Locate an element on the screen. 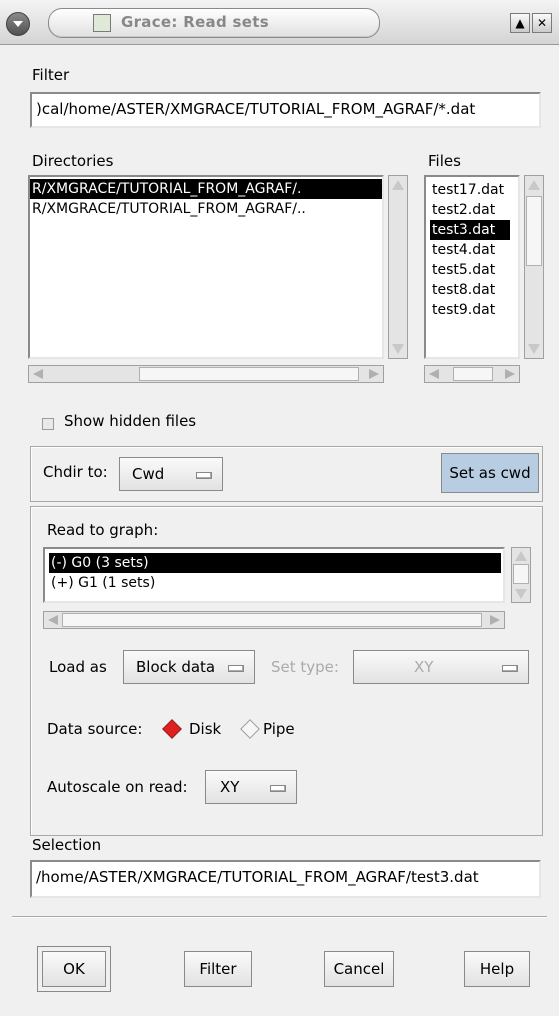  filter-button: Filter is located at coordinates (218, 969).